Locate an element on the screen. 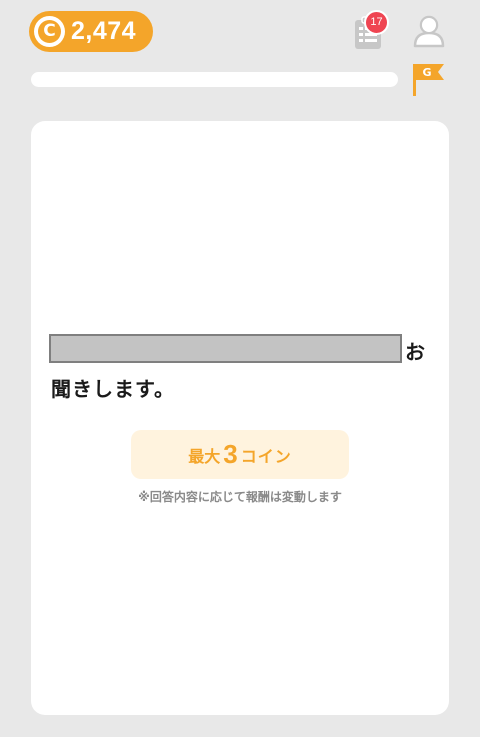 This screenshot has width=480, height=737. goal-flag-letter: G is located at coordinates (426, 72).